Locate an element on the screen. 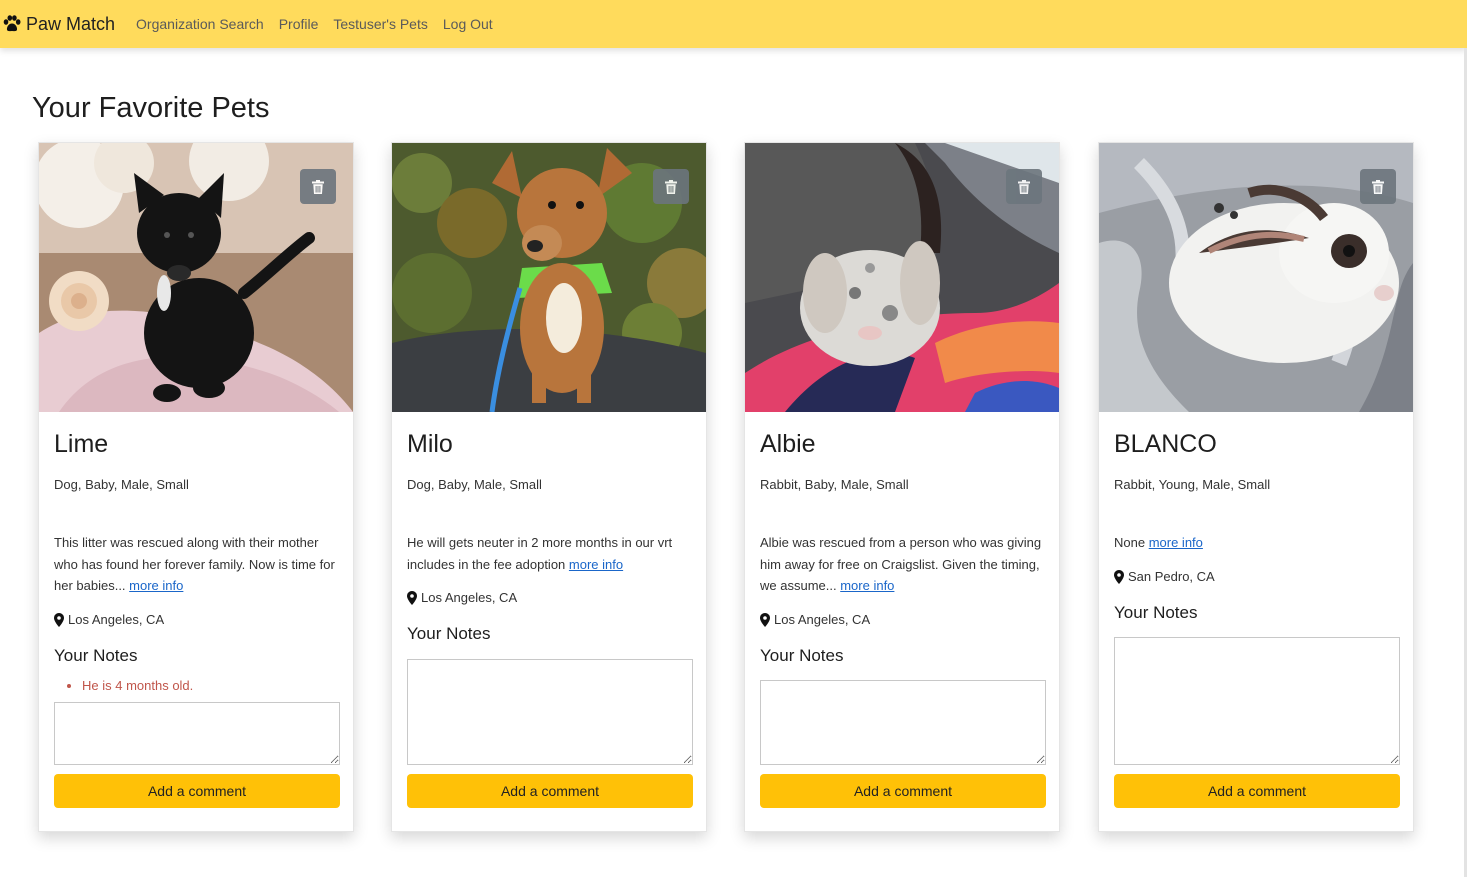 This screenshot has height=877, width=1467. pet-location: San Pedro, CA is located at coordinates (1257, 577).